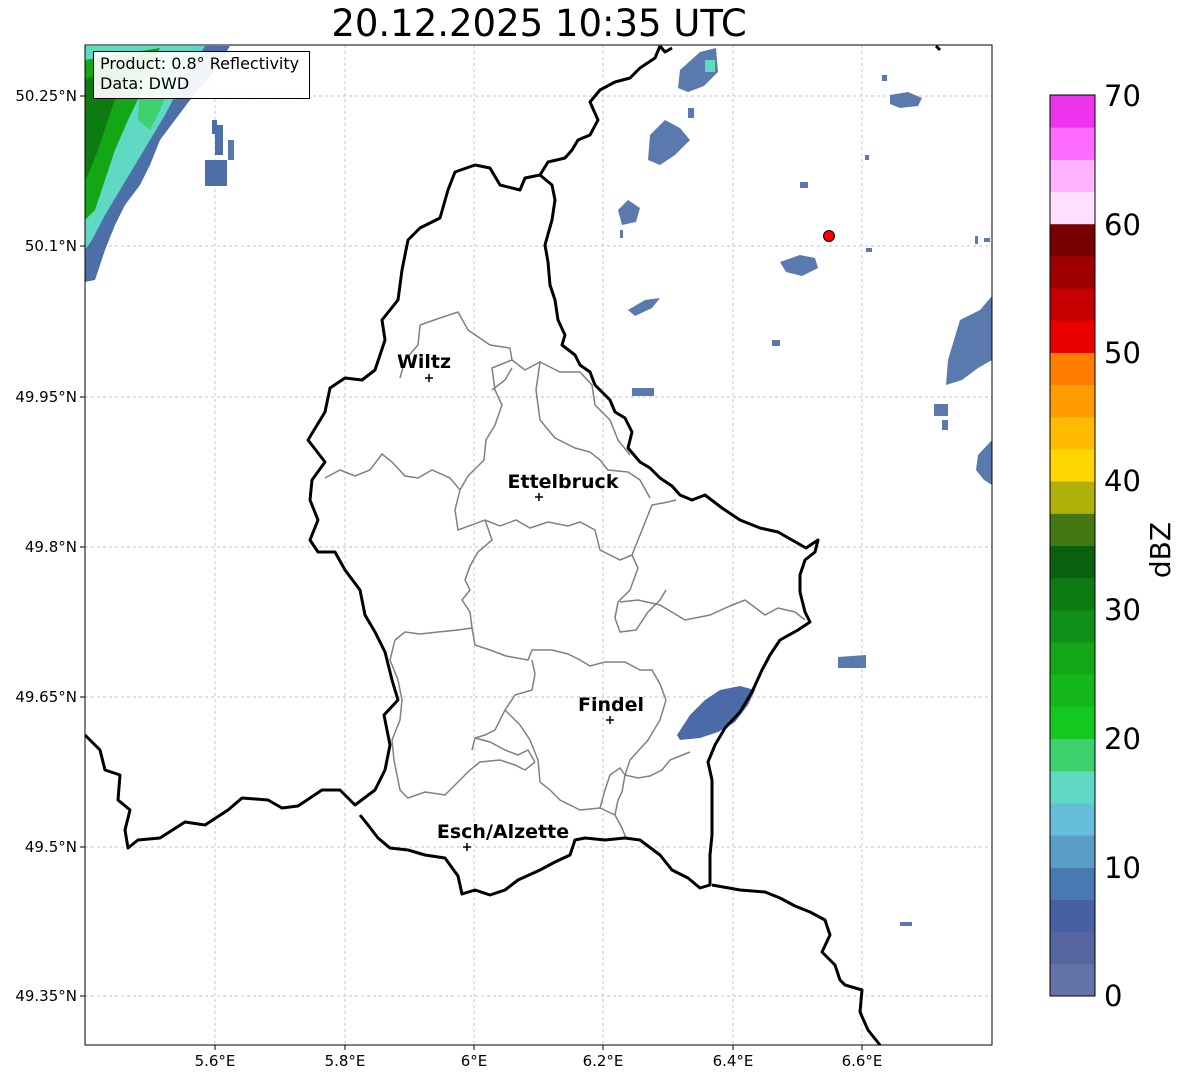  Describe the element at coordinates (46, 996) in the screenshot. I see `y-tick-label: 49.35°N` at that location.